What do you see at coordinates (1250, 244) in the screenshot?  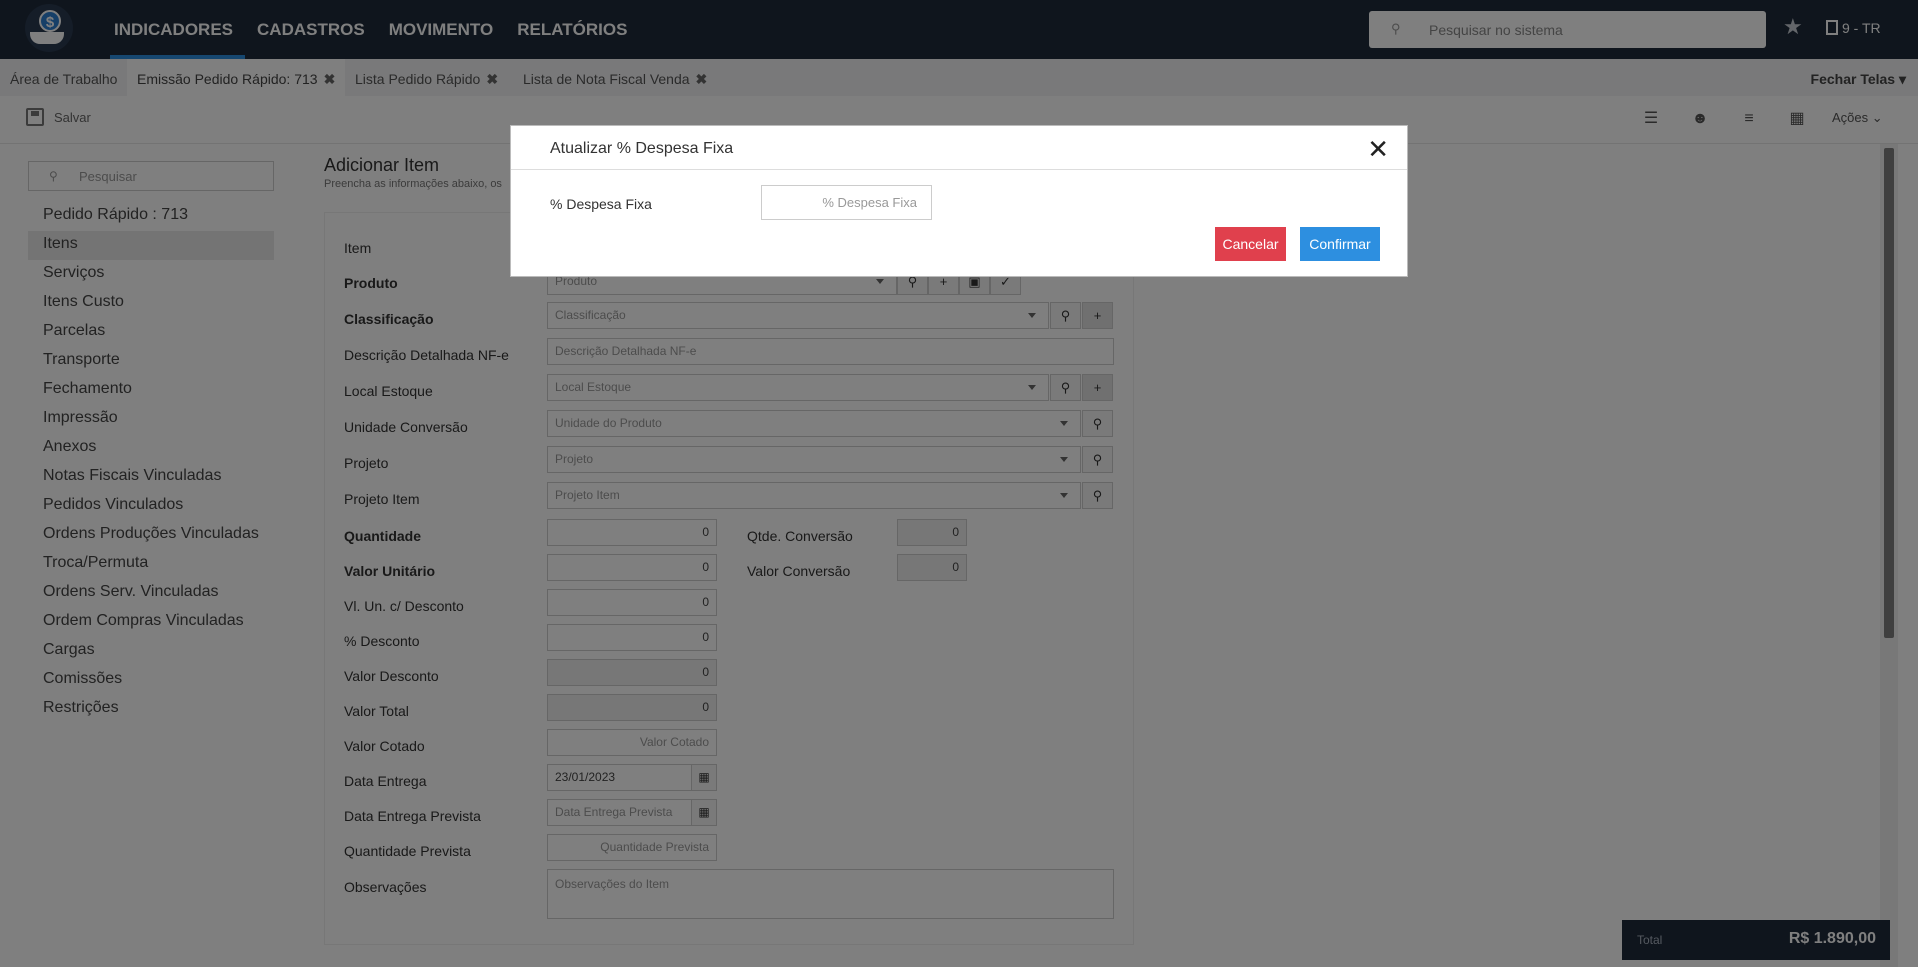 I see `cancel-button: Cancelar` at bounding box center [1250, 244].